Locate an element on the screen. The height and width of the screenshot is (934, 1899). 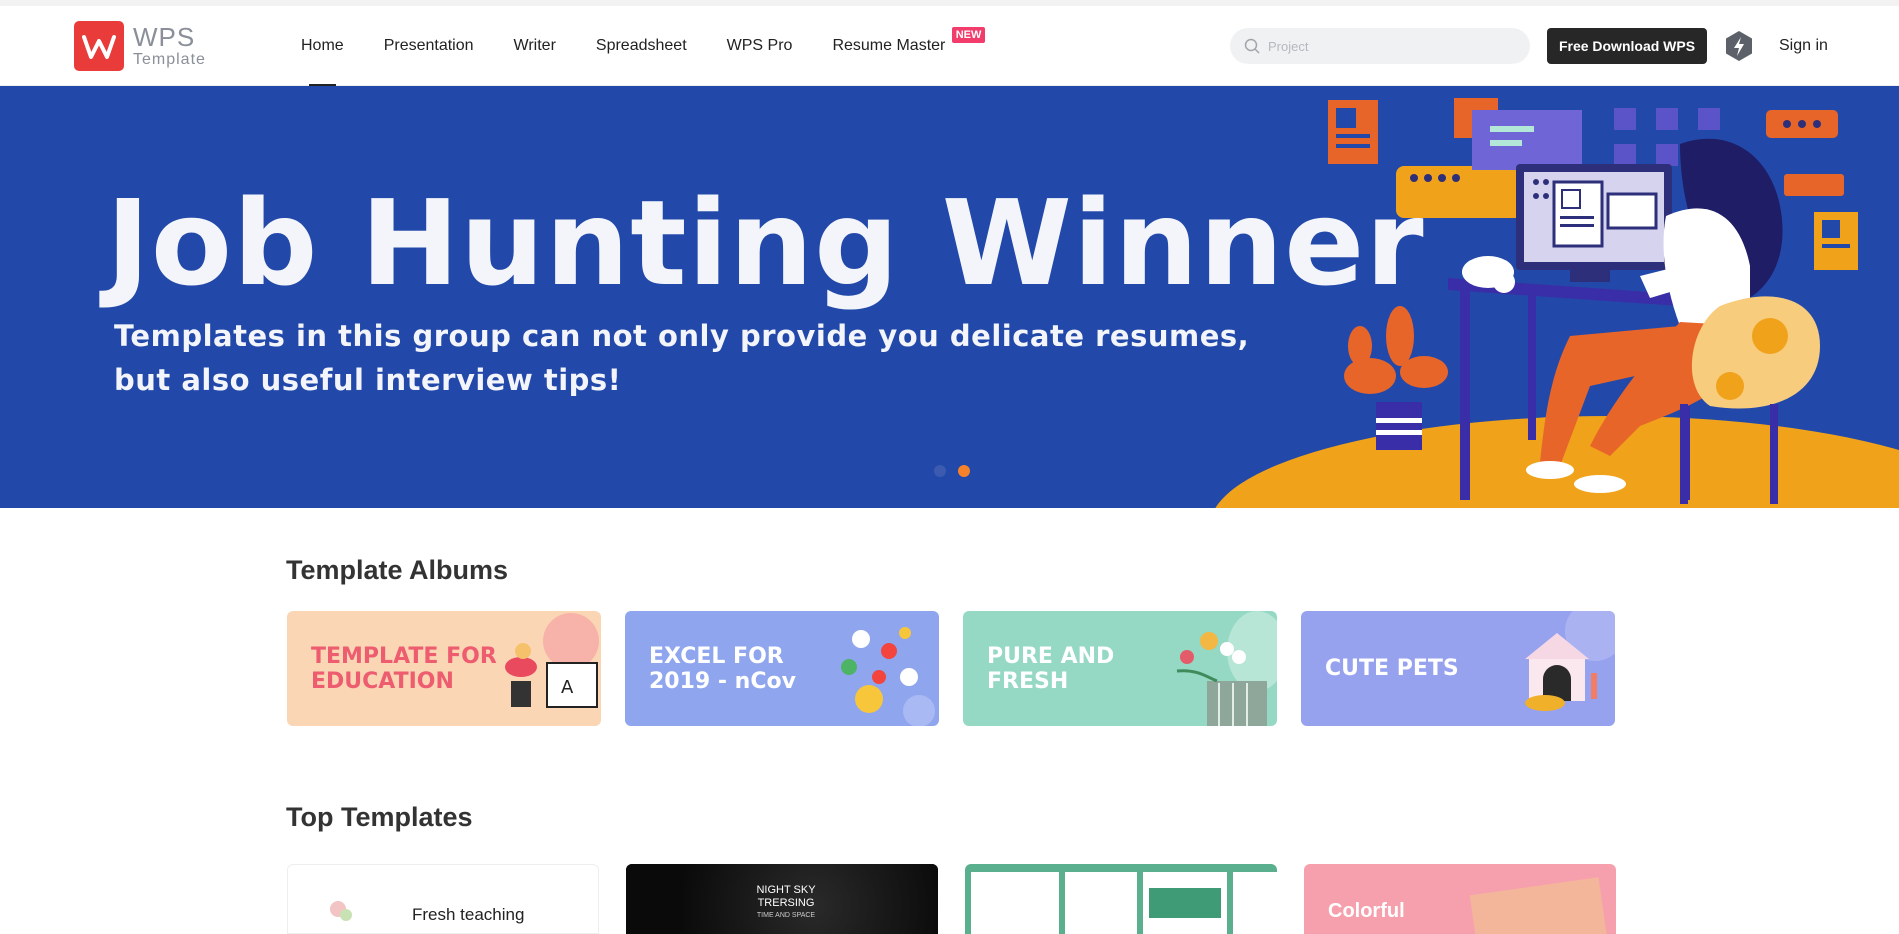
search-icon is located at coordinates (1252, 46).